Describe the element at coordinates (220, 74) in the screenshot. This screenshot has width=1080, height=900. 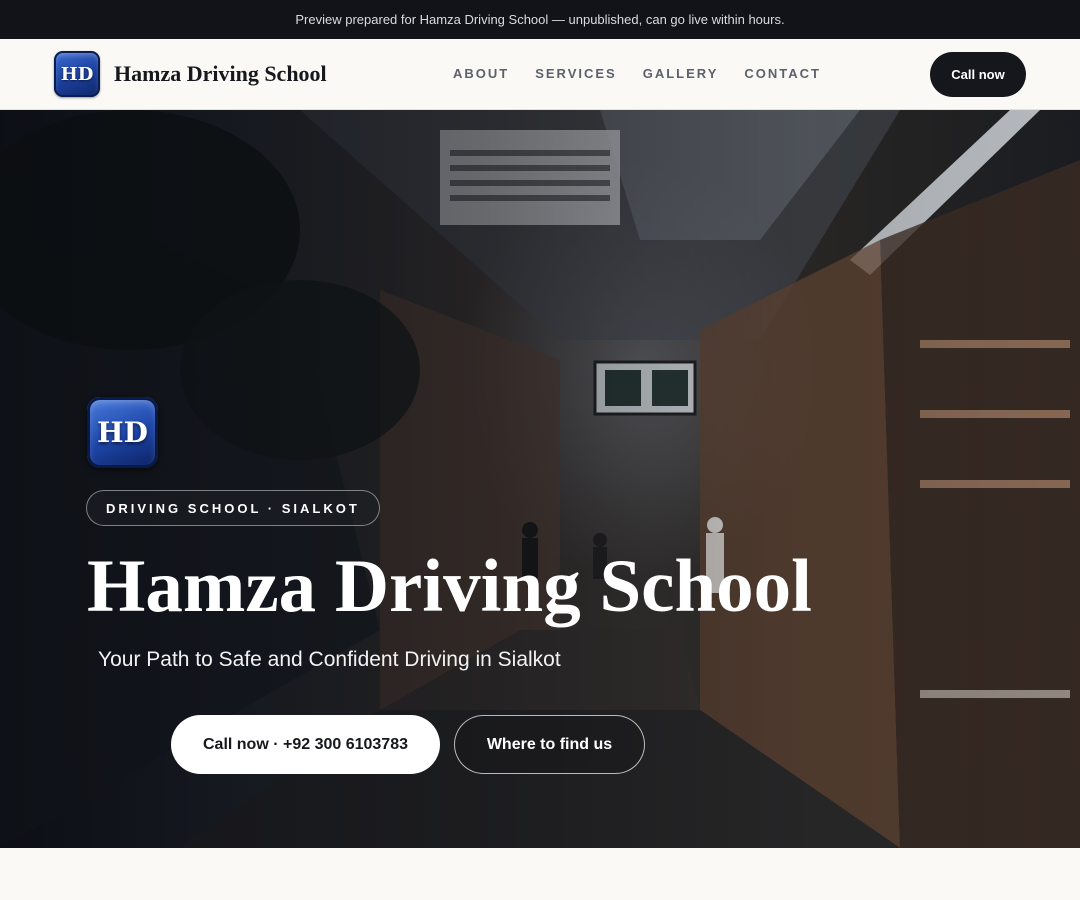
I see `brand-name: Hamza Driving School` at that location.